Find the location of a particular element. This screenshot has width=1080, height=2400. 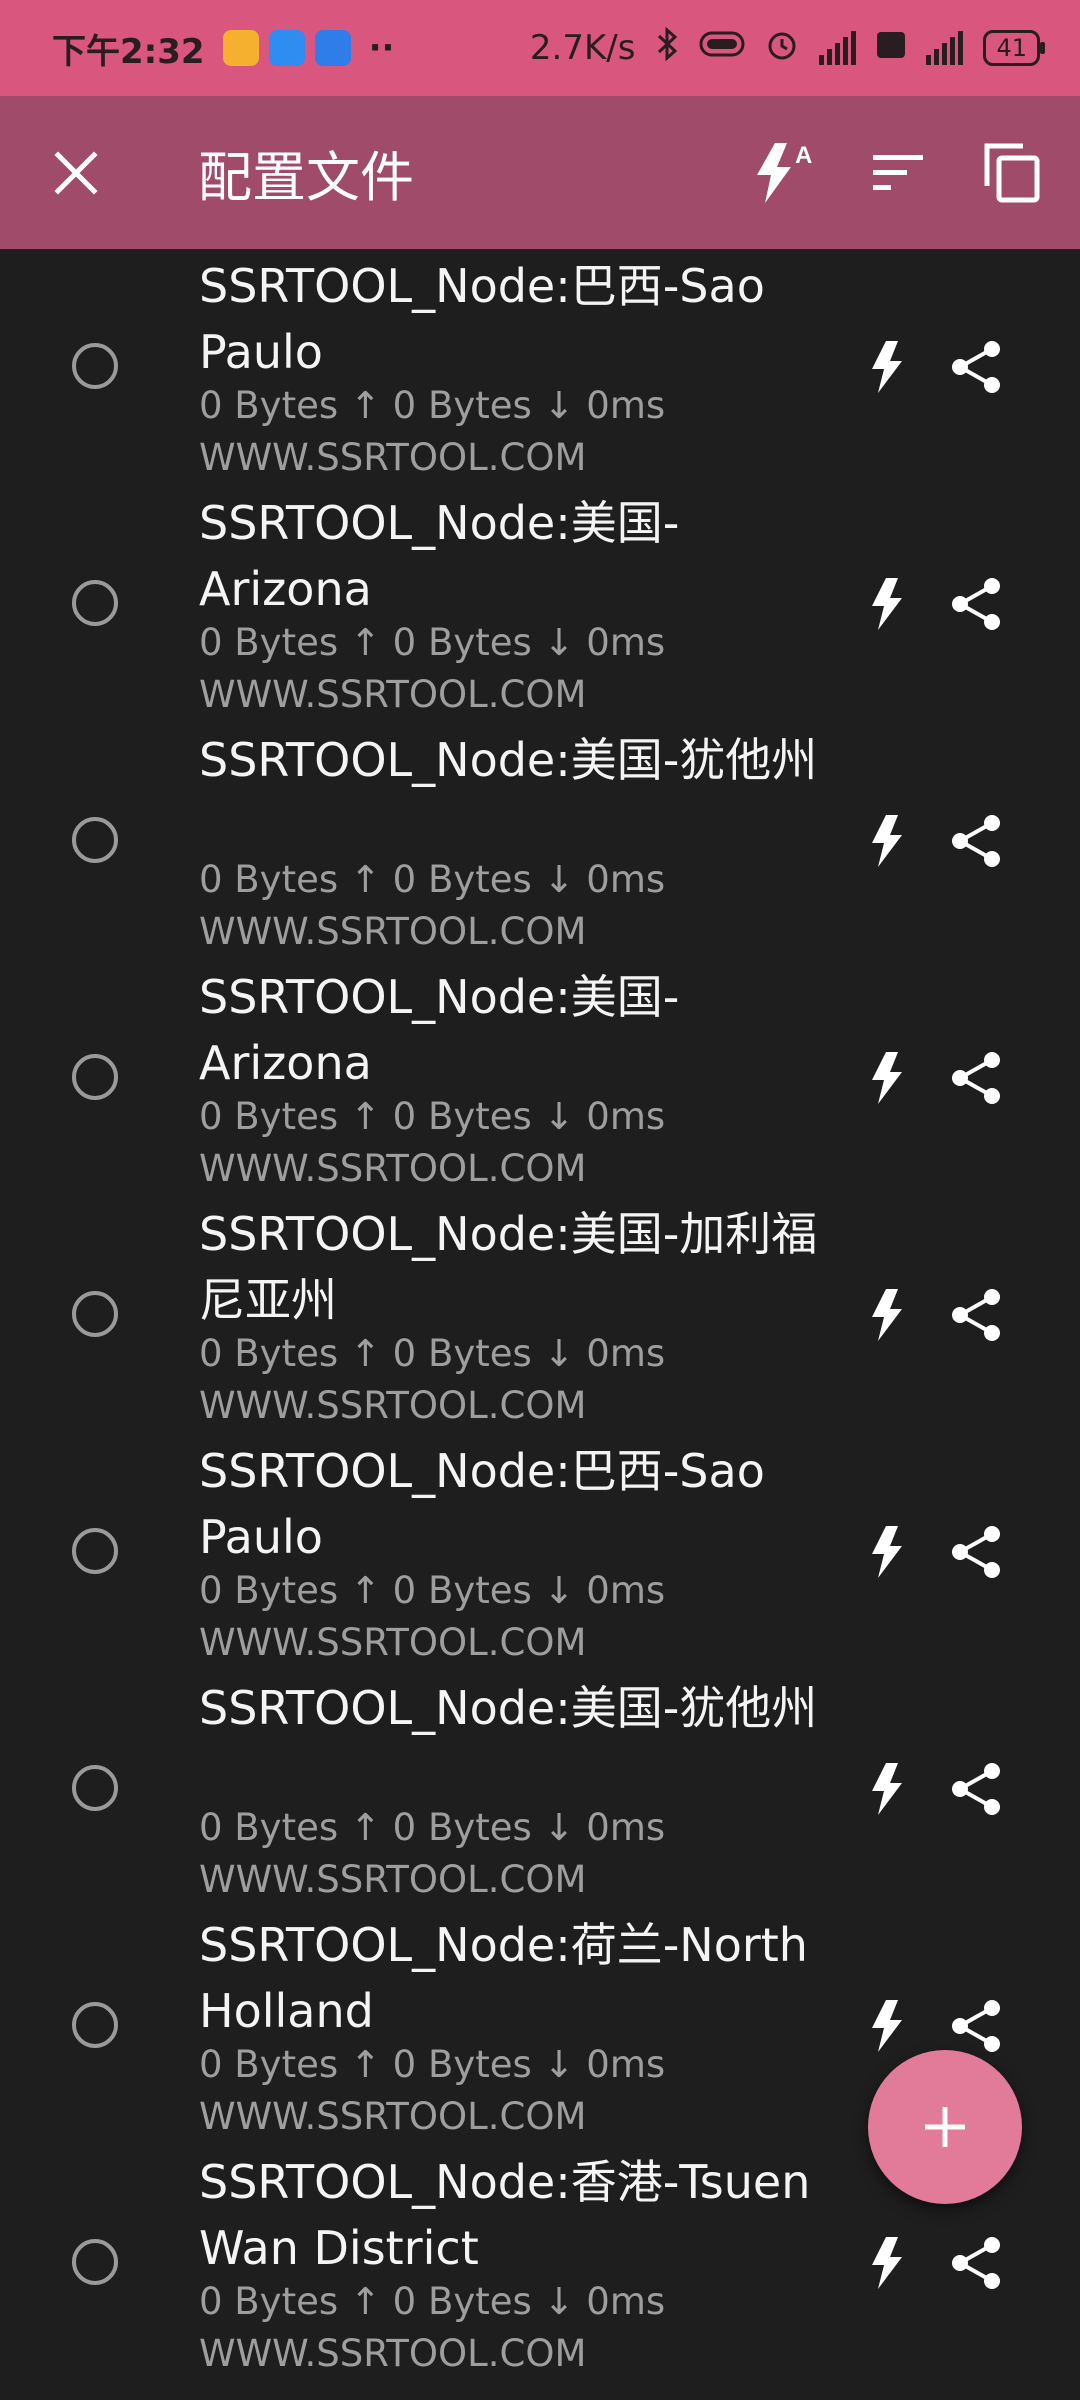

signal-4g-icon is located at coordinates (838, 48).